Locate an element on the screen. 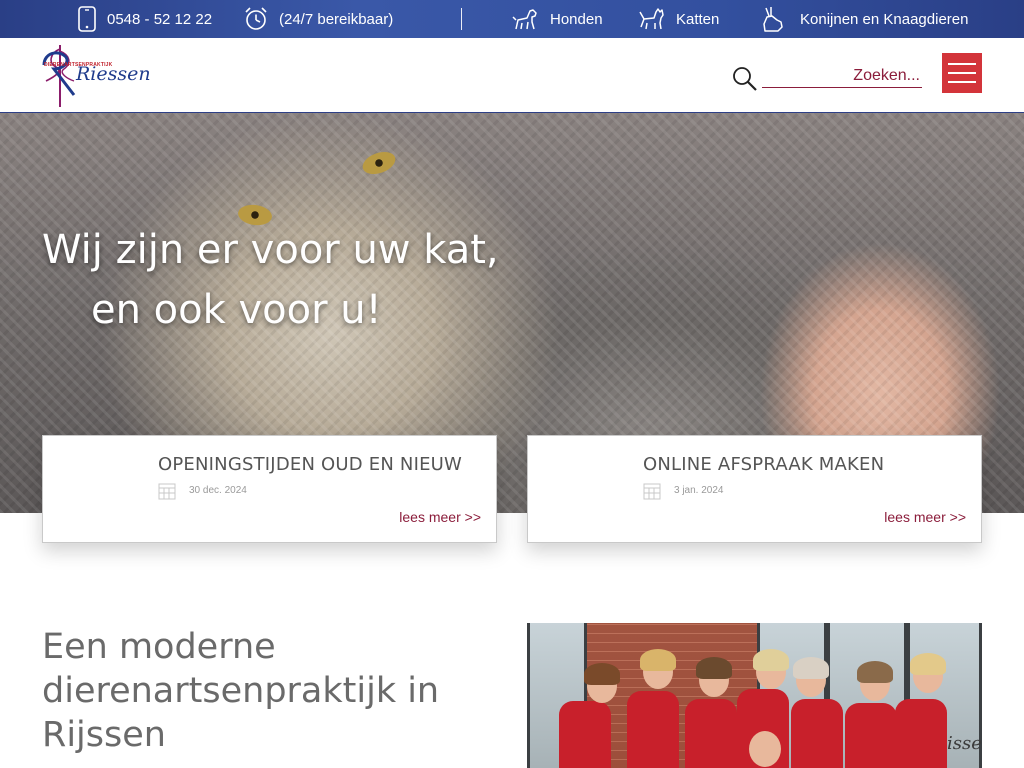 The width and height of the screenshot is (1024, 768). phone-link: 0548 - 52 12 22 is located at coordinates (144, 19).